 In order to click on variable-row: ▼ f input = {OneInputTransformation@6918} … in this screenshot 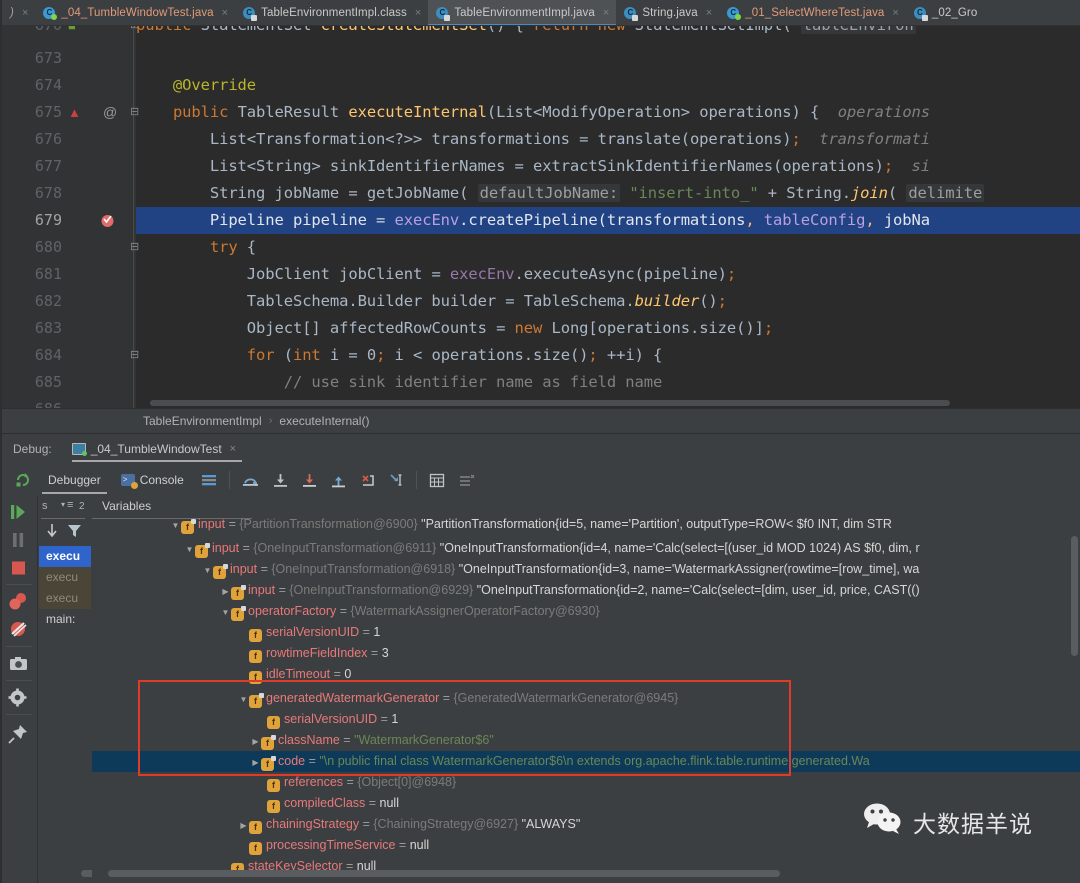, I will do `click(641, 569)`.